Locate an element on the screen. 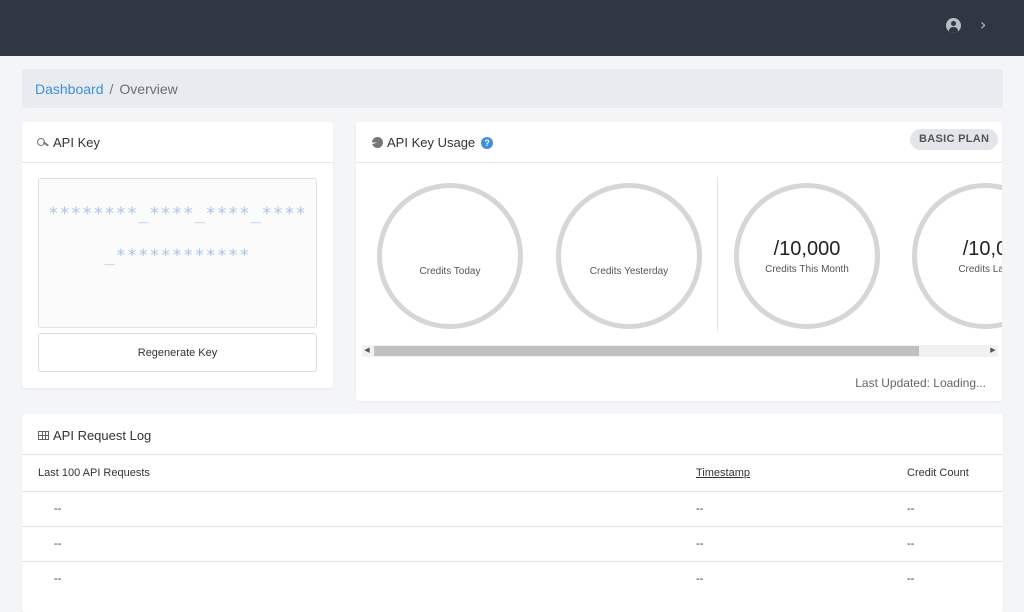 Image resolution: width=1024 pixels, height=612 pixels. api-key-display: ********_****_****_****_************ is located at coordinates (177, 253).